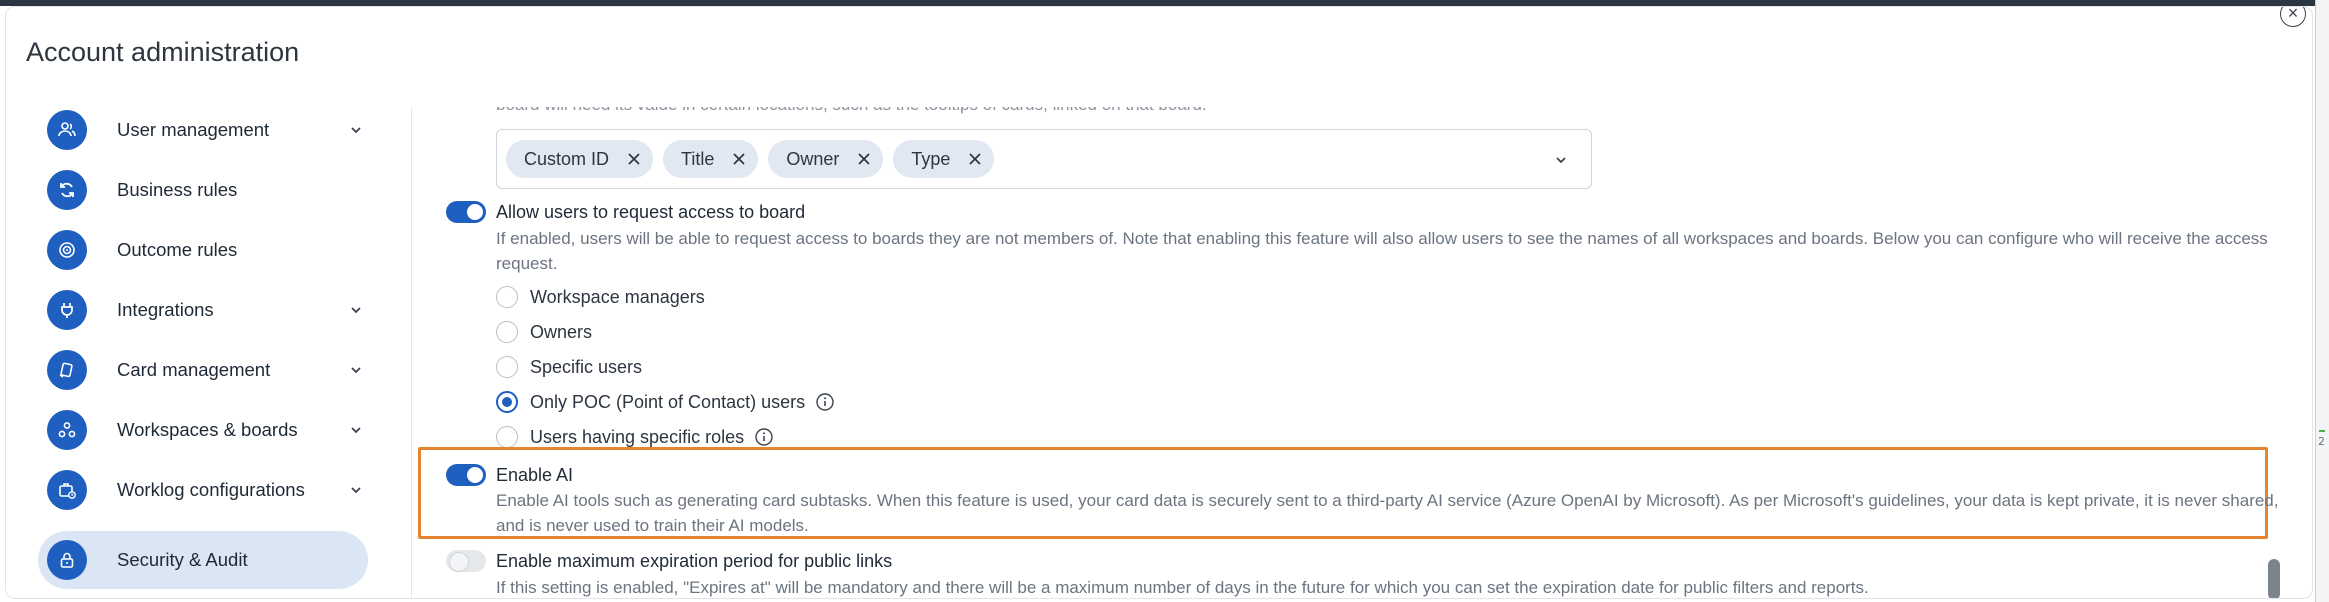 The width and height of the screenshot is (2329, 602). I want to click on users-icon, so click(67, 130).